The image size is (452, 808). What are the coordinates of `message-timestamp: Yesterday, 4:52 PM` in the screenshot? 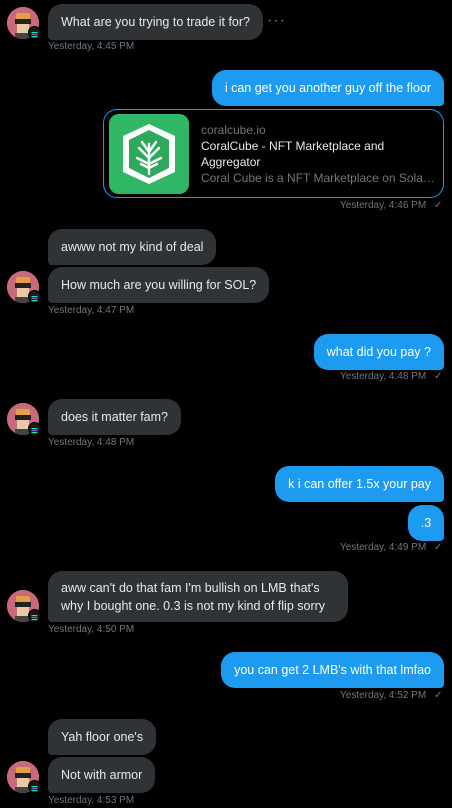 It's located at (383, 695).